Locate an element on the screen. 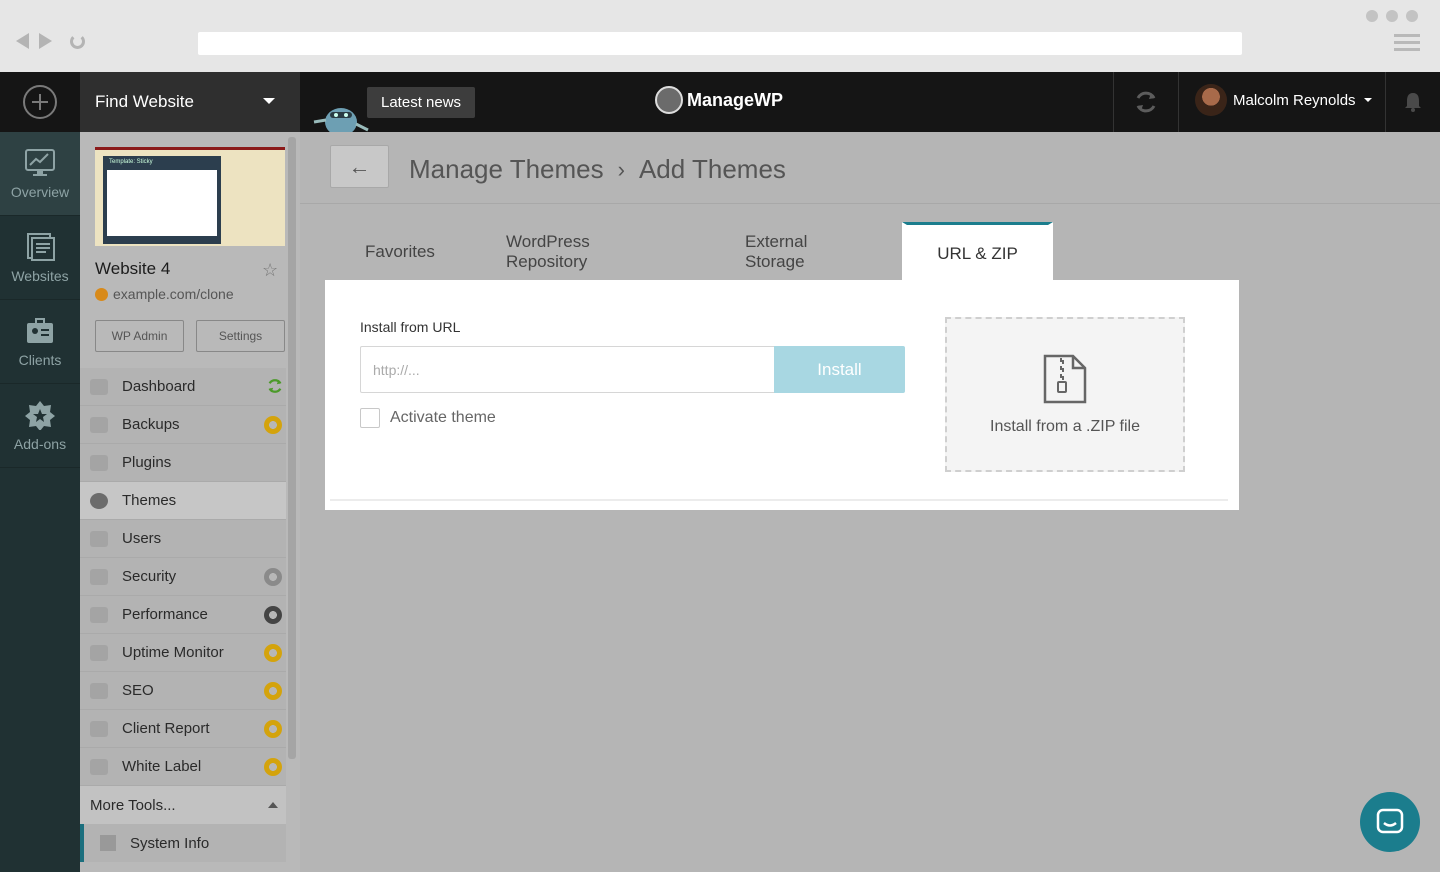 This screenshot has width=1440, height=872. users-icon is located at coordinates (99, 538).